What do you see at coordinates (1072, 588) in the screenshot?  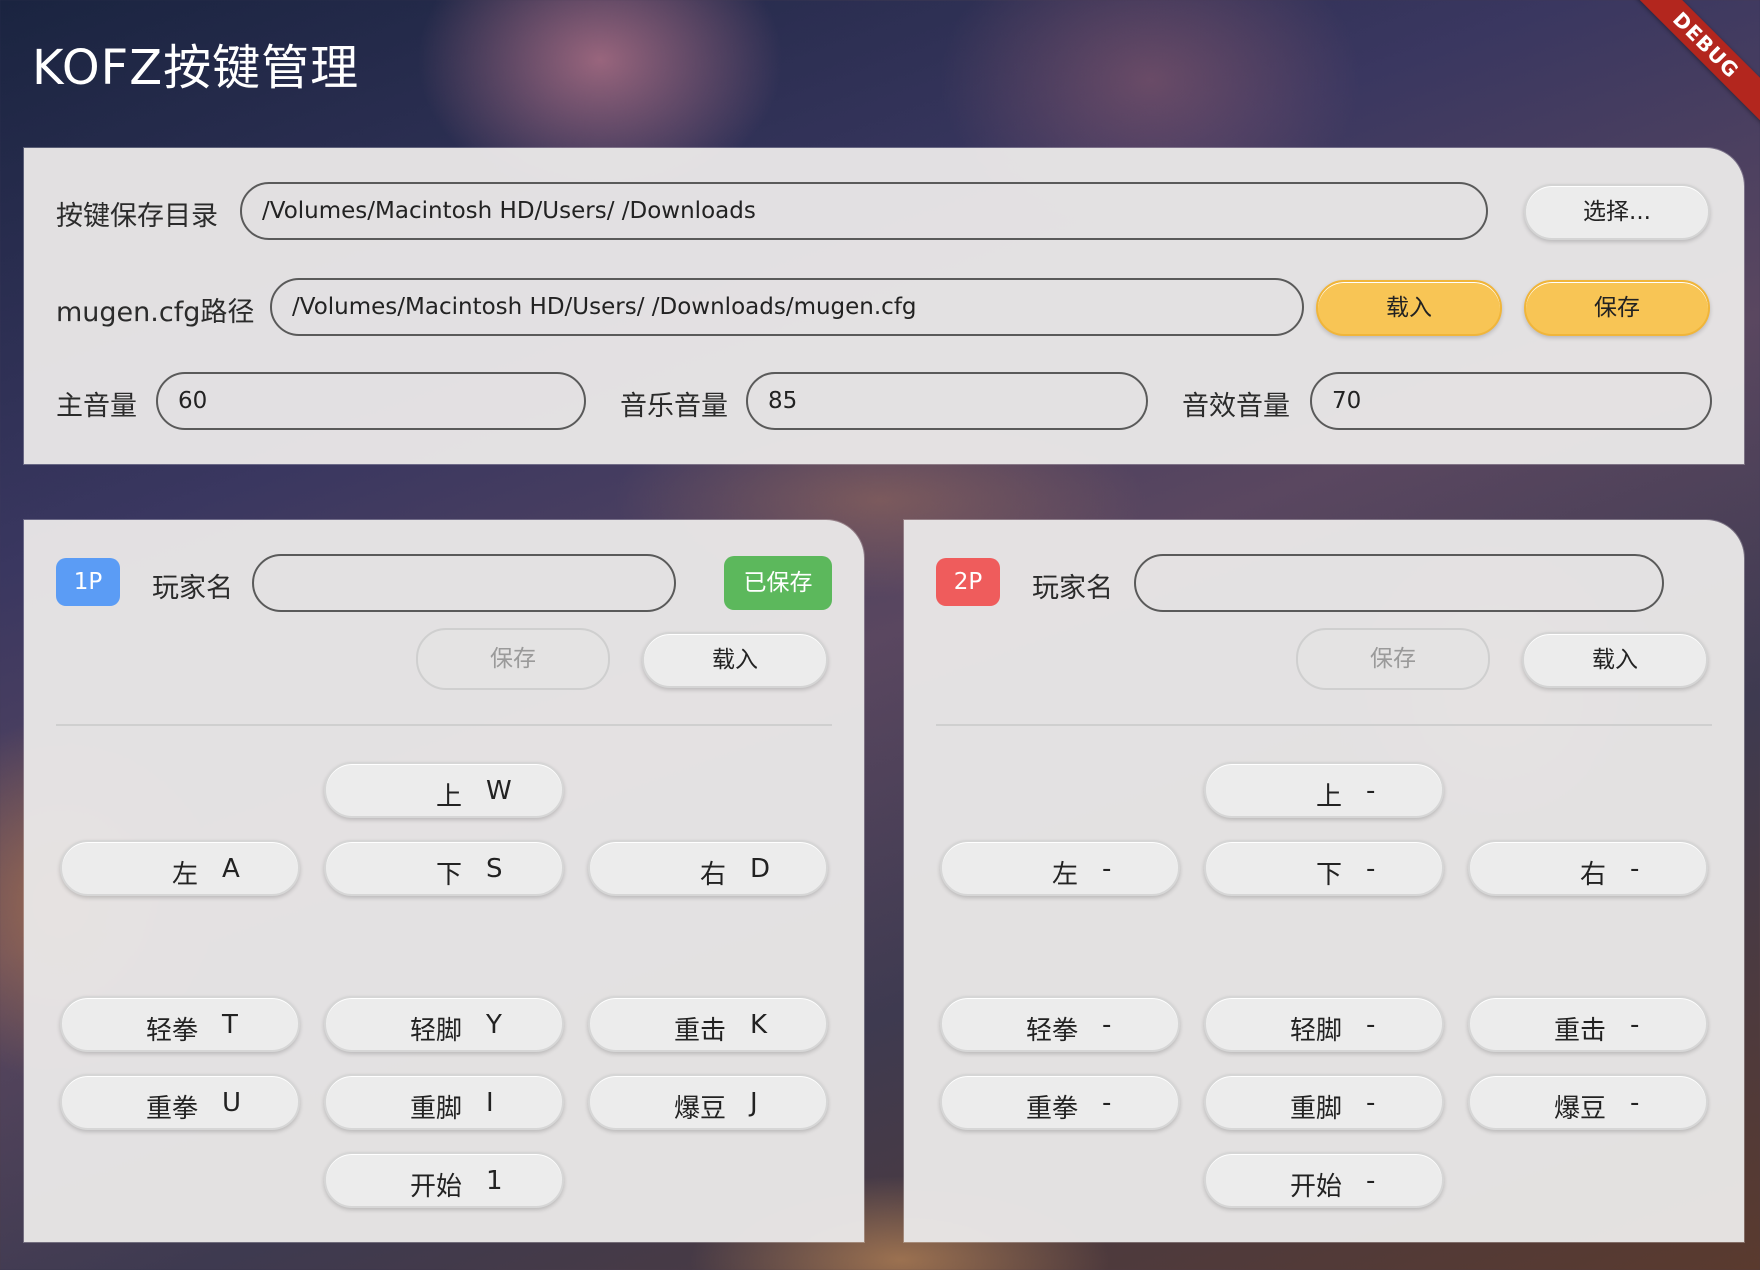 I see `player2-name-label: 玩家名` at bounding box center [1072, 588].